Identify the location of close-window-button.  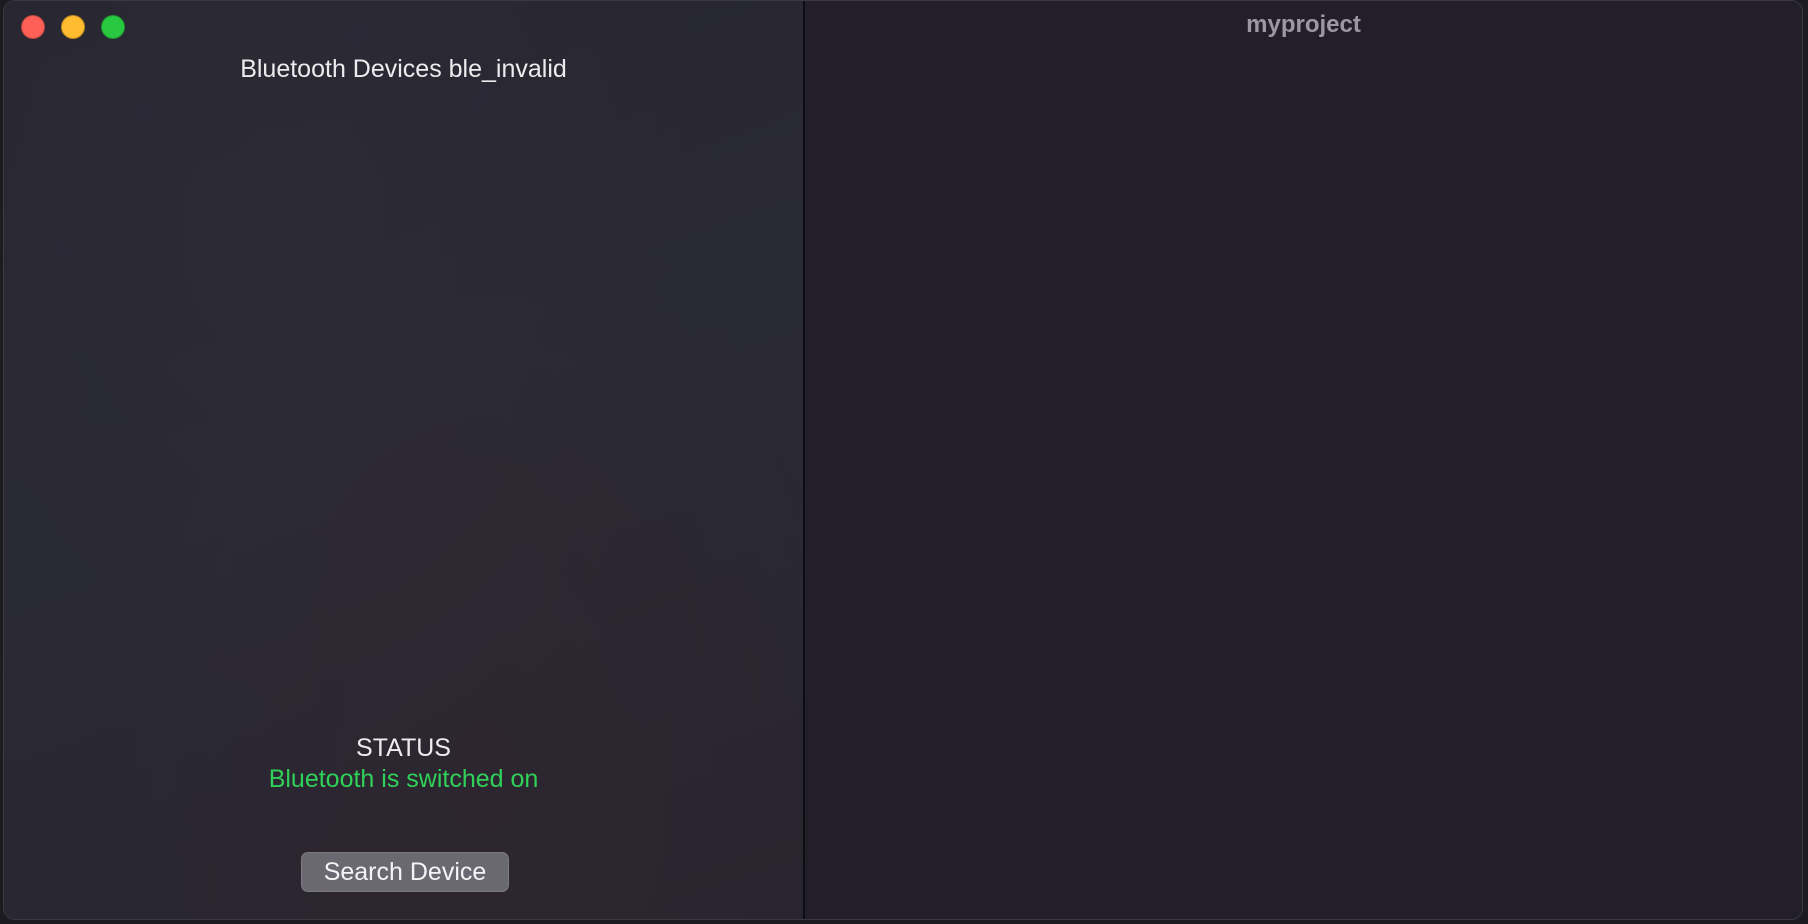
(33, 27).